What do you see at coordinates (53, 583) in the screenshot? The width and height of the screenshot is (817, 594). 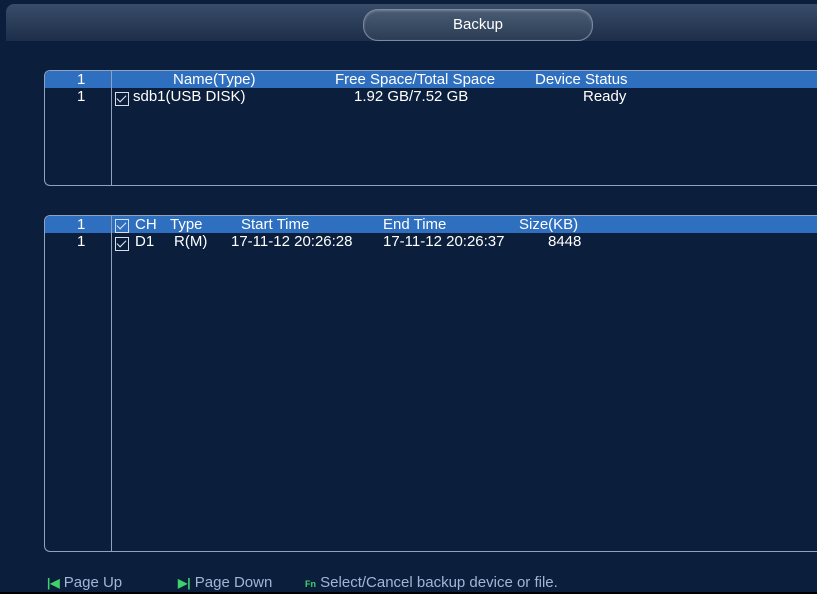 I see `page-up-icon: |◀` at bounding box center [53, 583].